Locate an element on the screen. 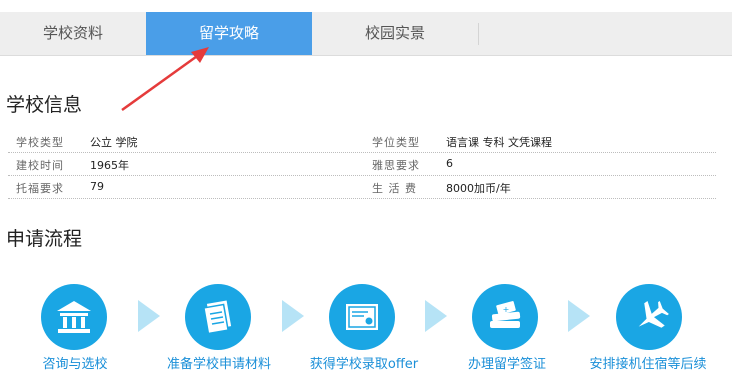  documents-icon is located at coordinates (218, 317).